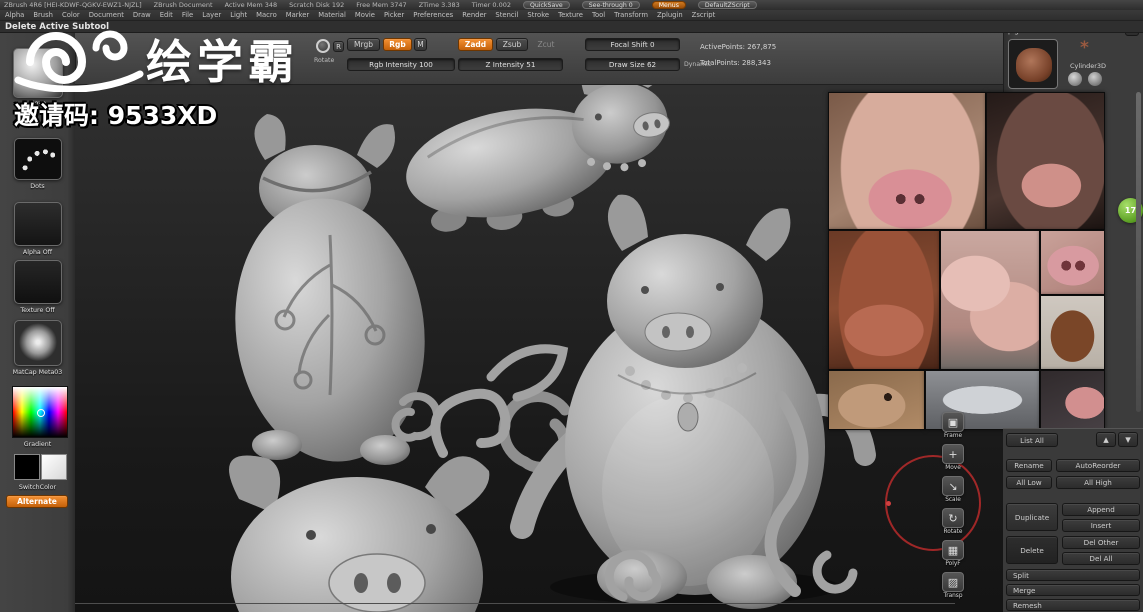 This screenshot has width=1143, height=612. Describe the element at coordinates (876, 400) in the screenshot. I see `reference-photo-tan-pig-profile` at that location.